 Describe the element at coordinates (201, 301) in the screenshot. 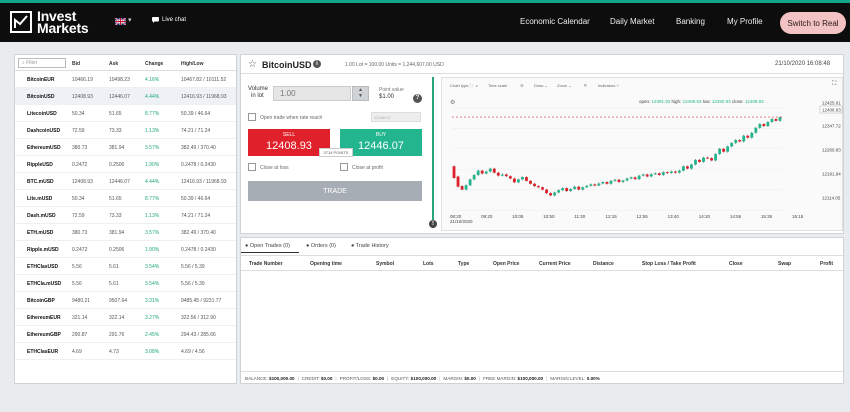

I see `instrument-high-low: 9485.45 / 9231.77` at that location.